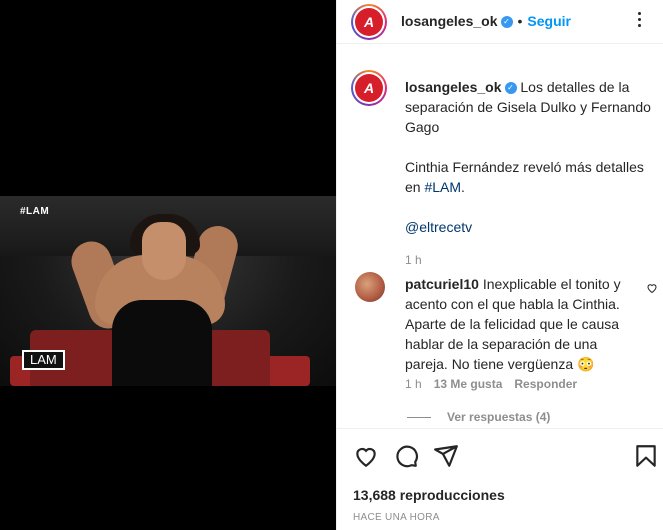 The width and height of the screenshot is (663, 530). Describe the element at coordinates (43, 360) in the screenshot. I see `lam-logo: LAM` at that location.